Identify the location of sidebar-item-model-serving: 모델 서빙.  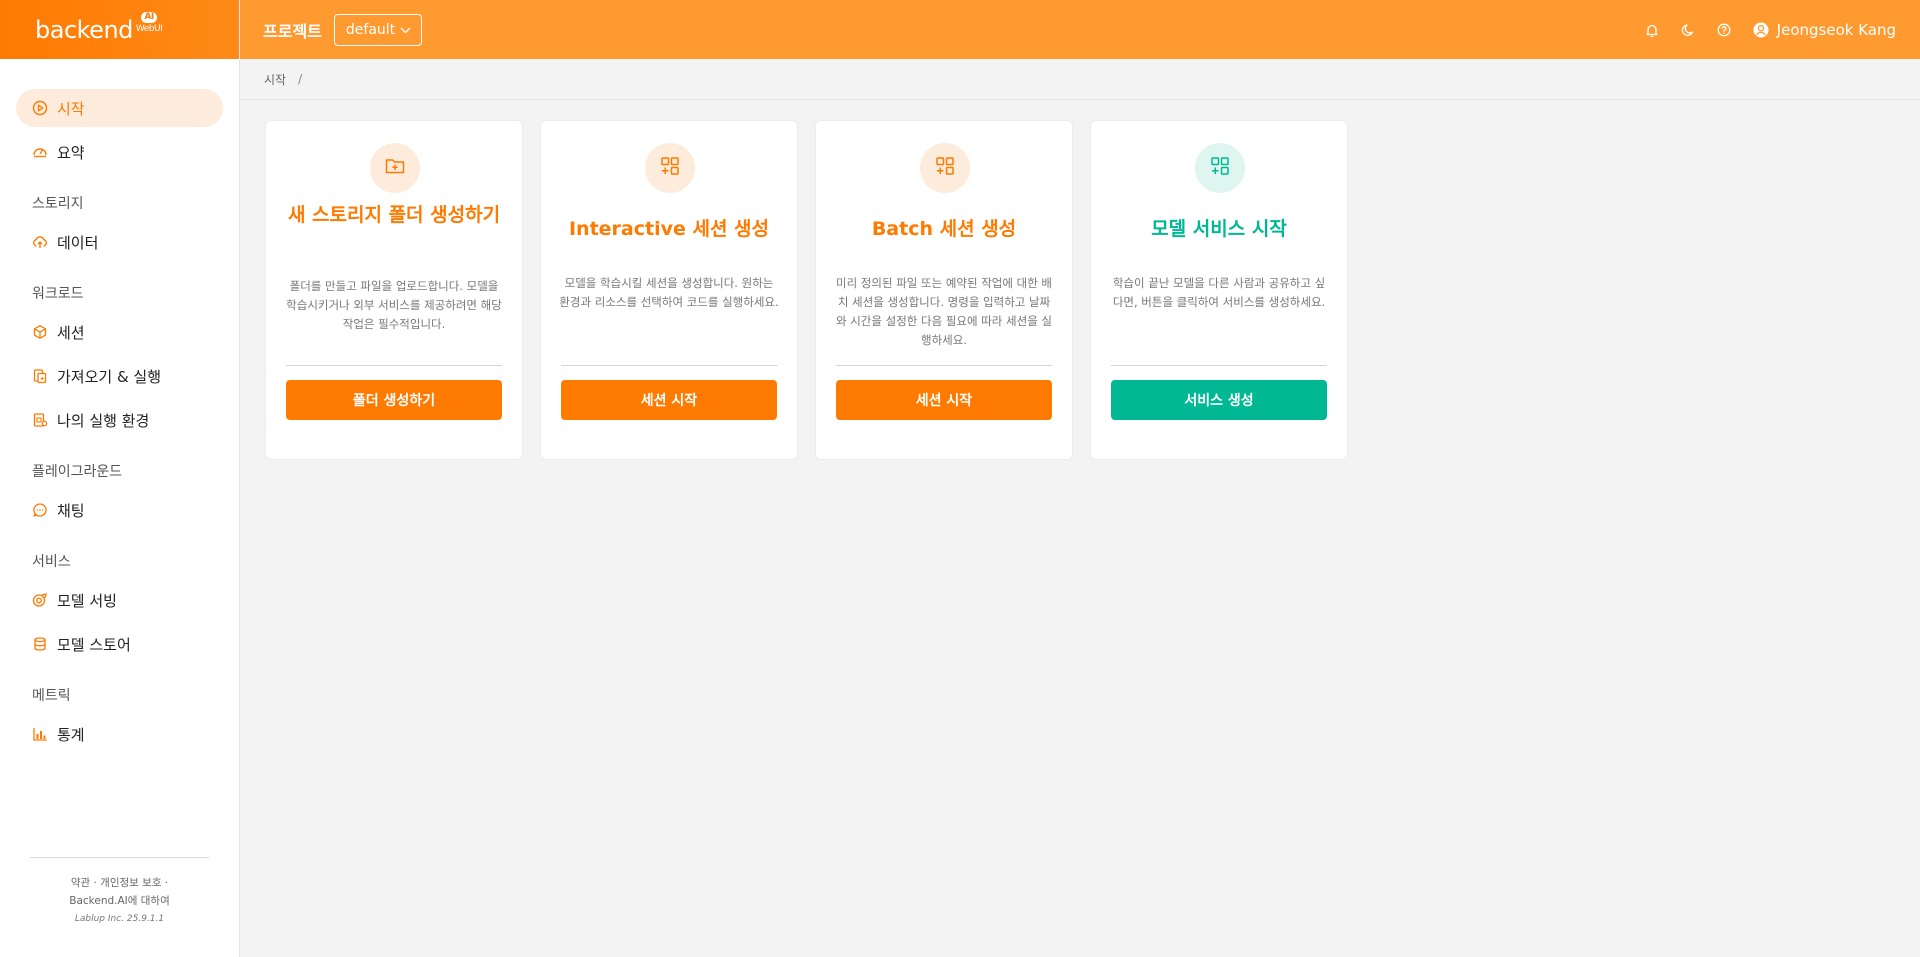
(119, 600).